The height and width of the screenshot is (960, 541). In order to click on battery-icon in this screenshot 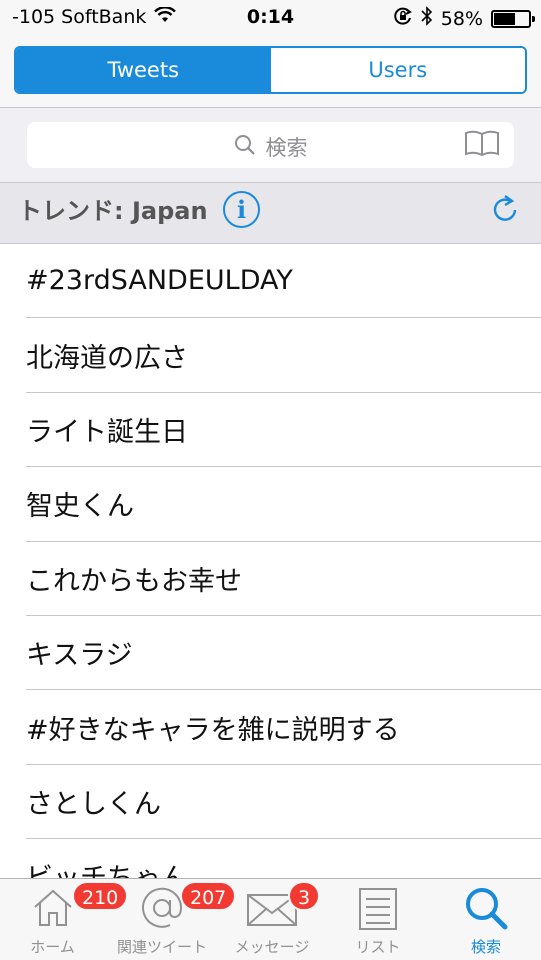, I will do `click(513, 18)`.